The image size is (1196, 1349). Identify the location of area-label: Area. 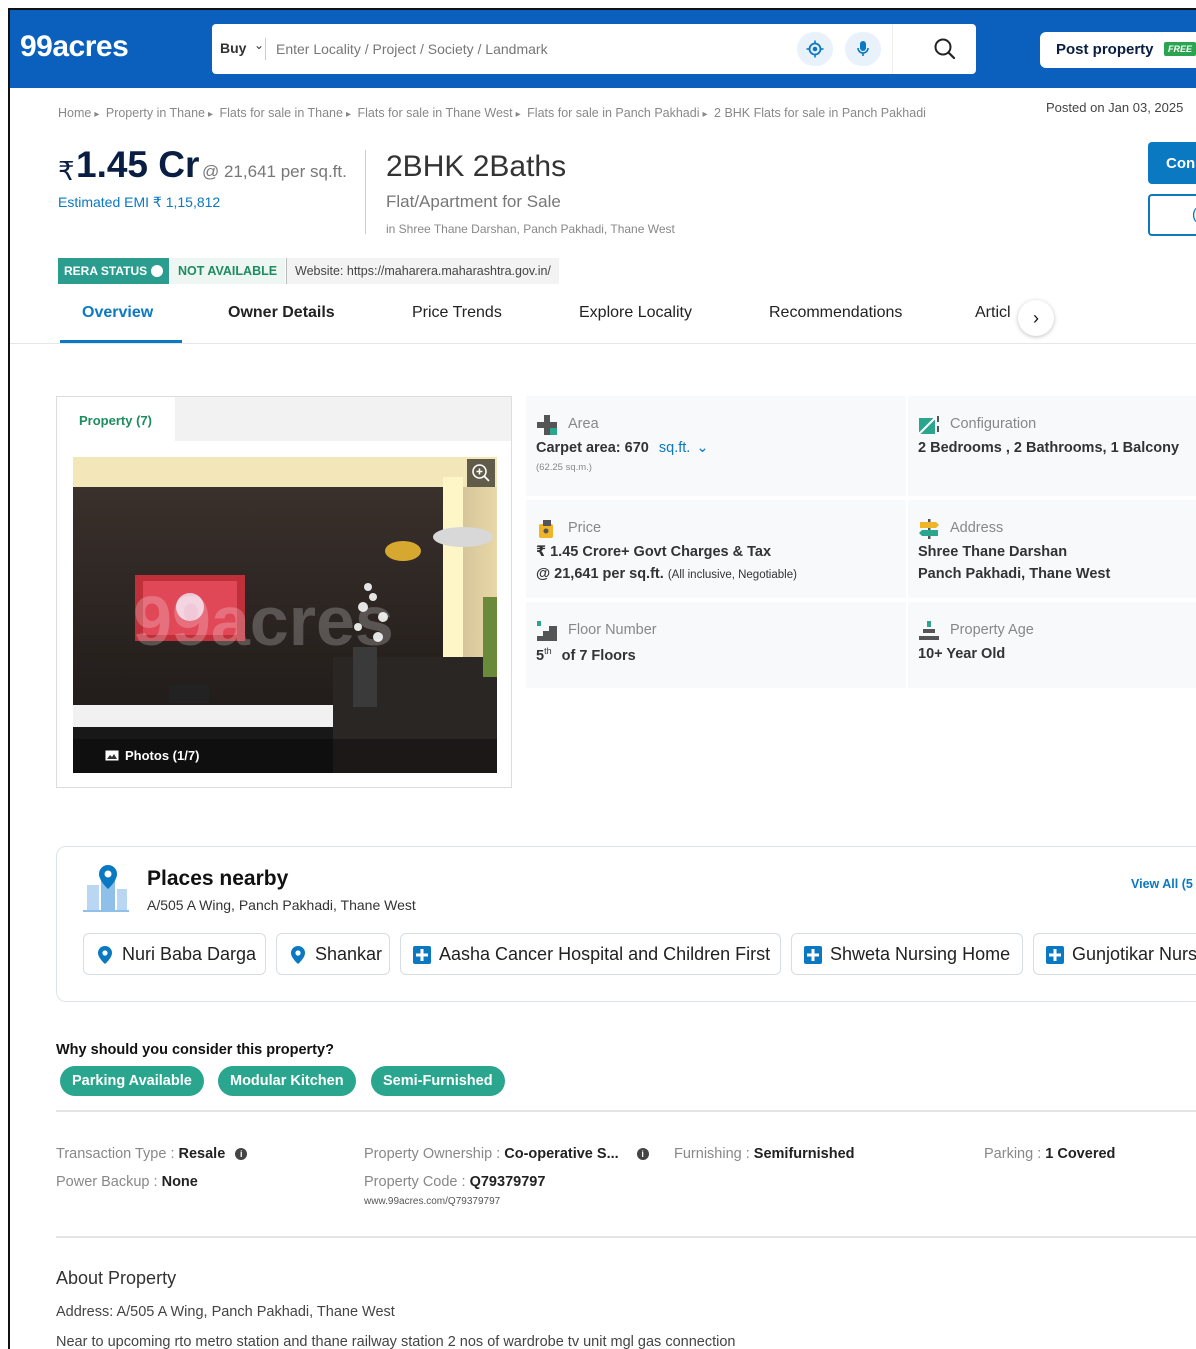
(583, 424).